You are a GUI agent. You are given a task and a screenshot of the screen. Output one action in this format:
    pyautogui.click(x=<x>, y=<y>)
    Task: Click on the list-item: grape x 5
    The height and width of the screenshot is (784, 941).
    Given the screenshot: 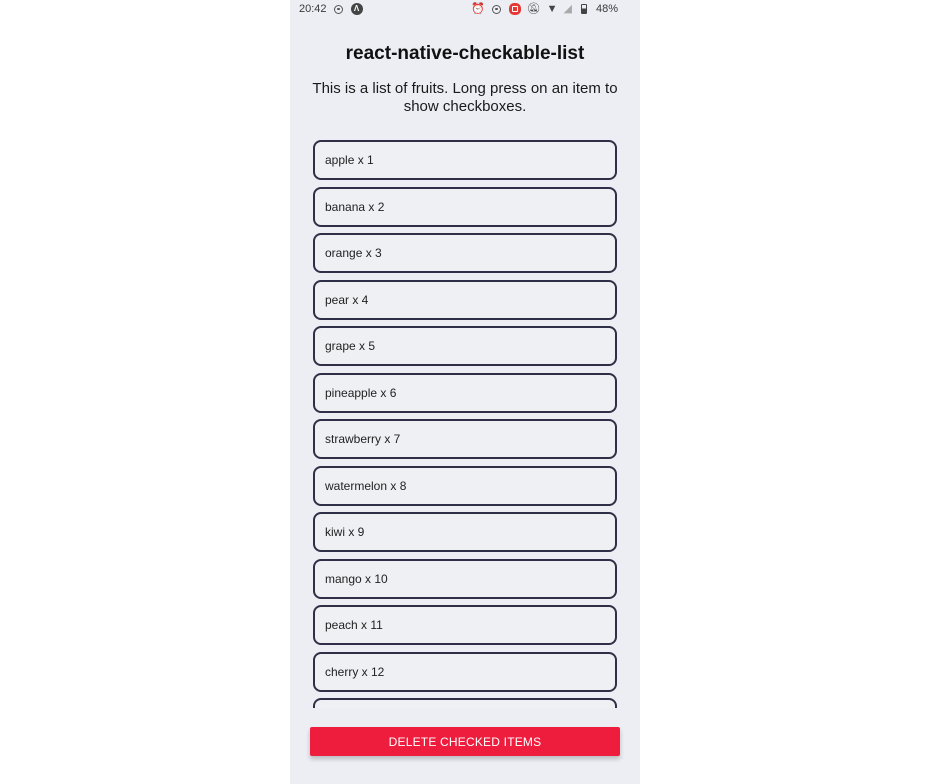 What is the action you would take?
    pyautogui.click(x=465, y=346)
    